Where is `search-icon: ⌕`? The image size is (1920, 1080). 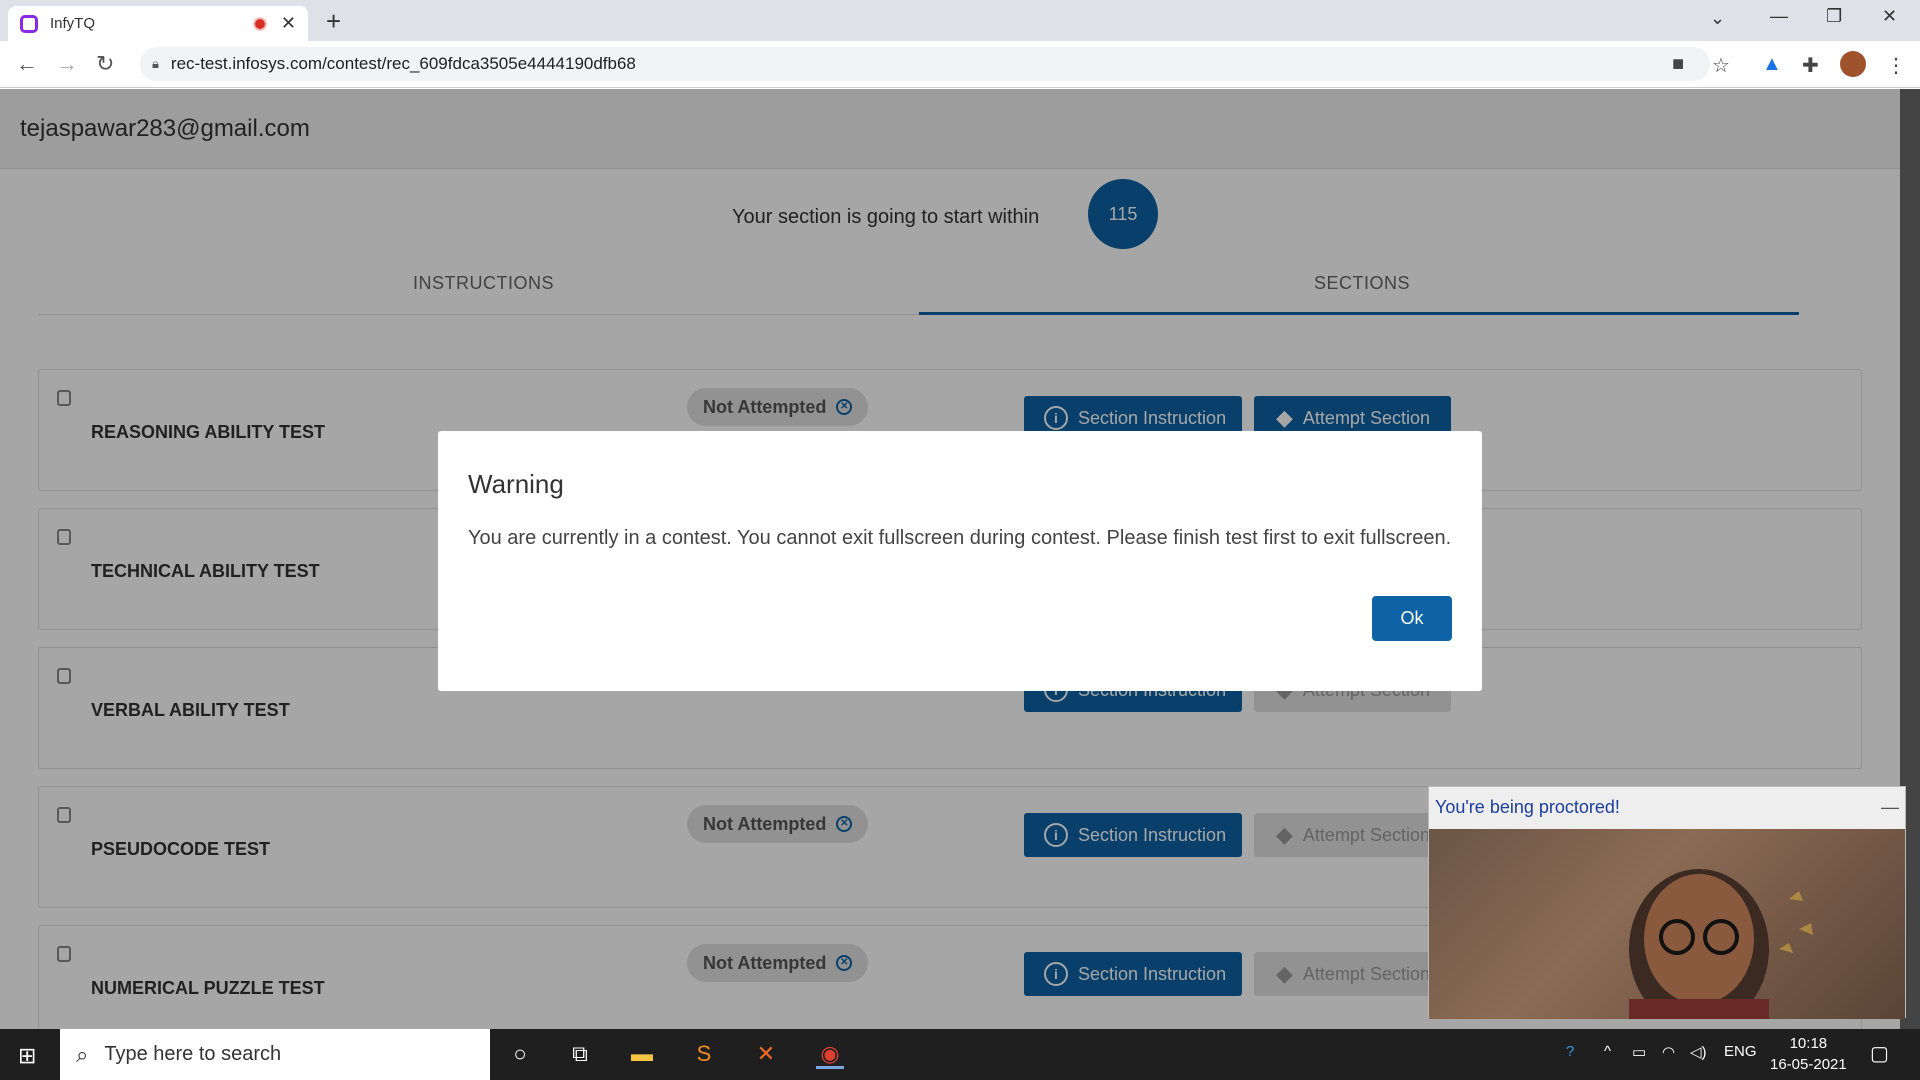 search-icon: ⌕ is located at coordinates (82, 1054).